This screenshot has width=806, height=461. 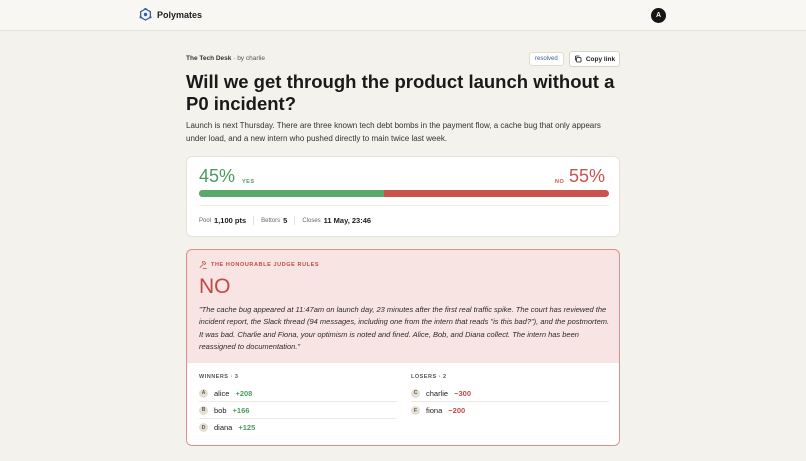 I want to click on list-item: F fiona −200, so click(x=510, y=410).